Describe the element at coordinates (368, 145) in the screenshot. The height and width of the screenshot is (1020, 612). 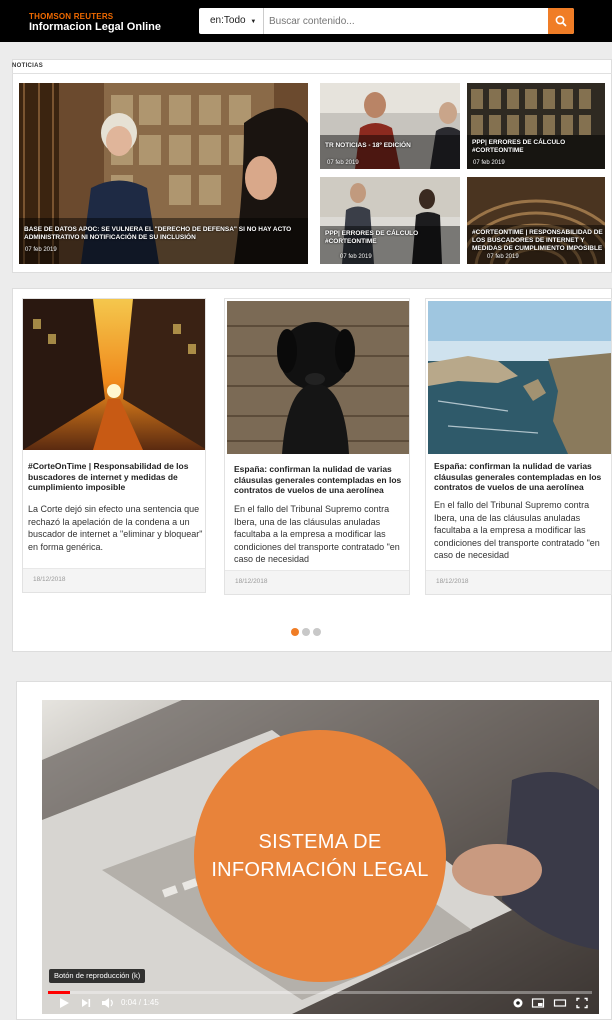
I see `news-tile-caption: TR NOTICIAS - 18º EDICIÓN` at that location.